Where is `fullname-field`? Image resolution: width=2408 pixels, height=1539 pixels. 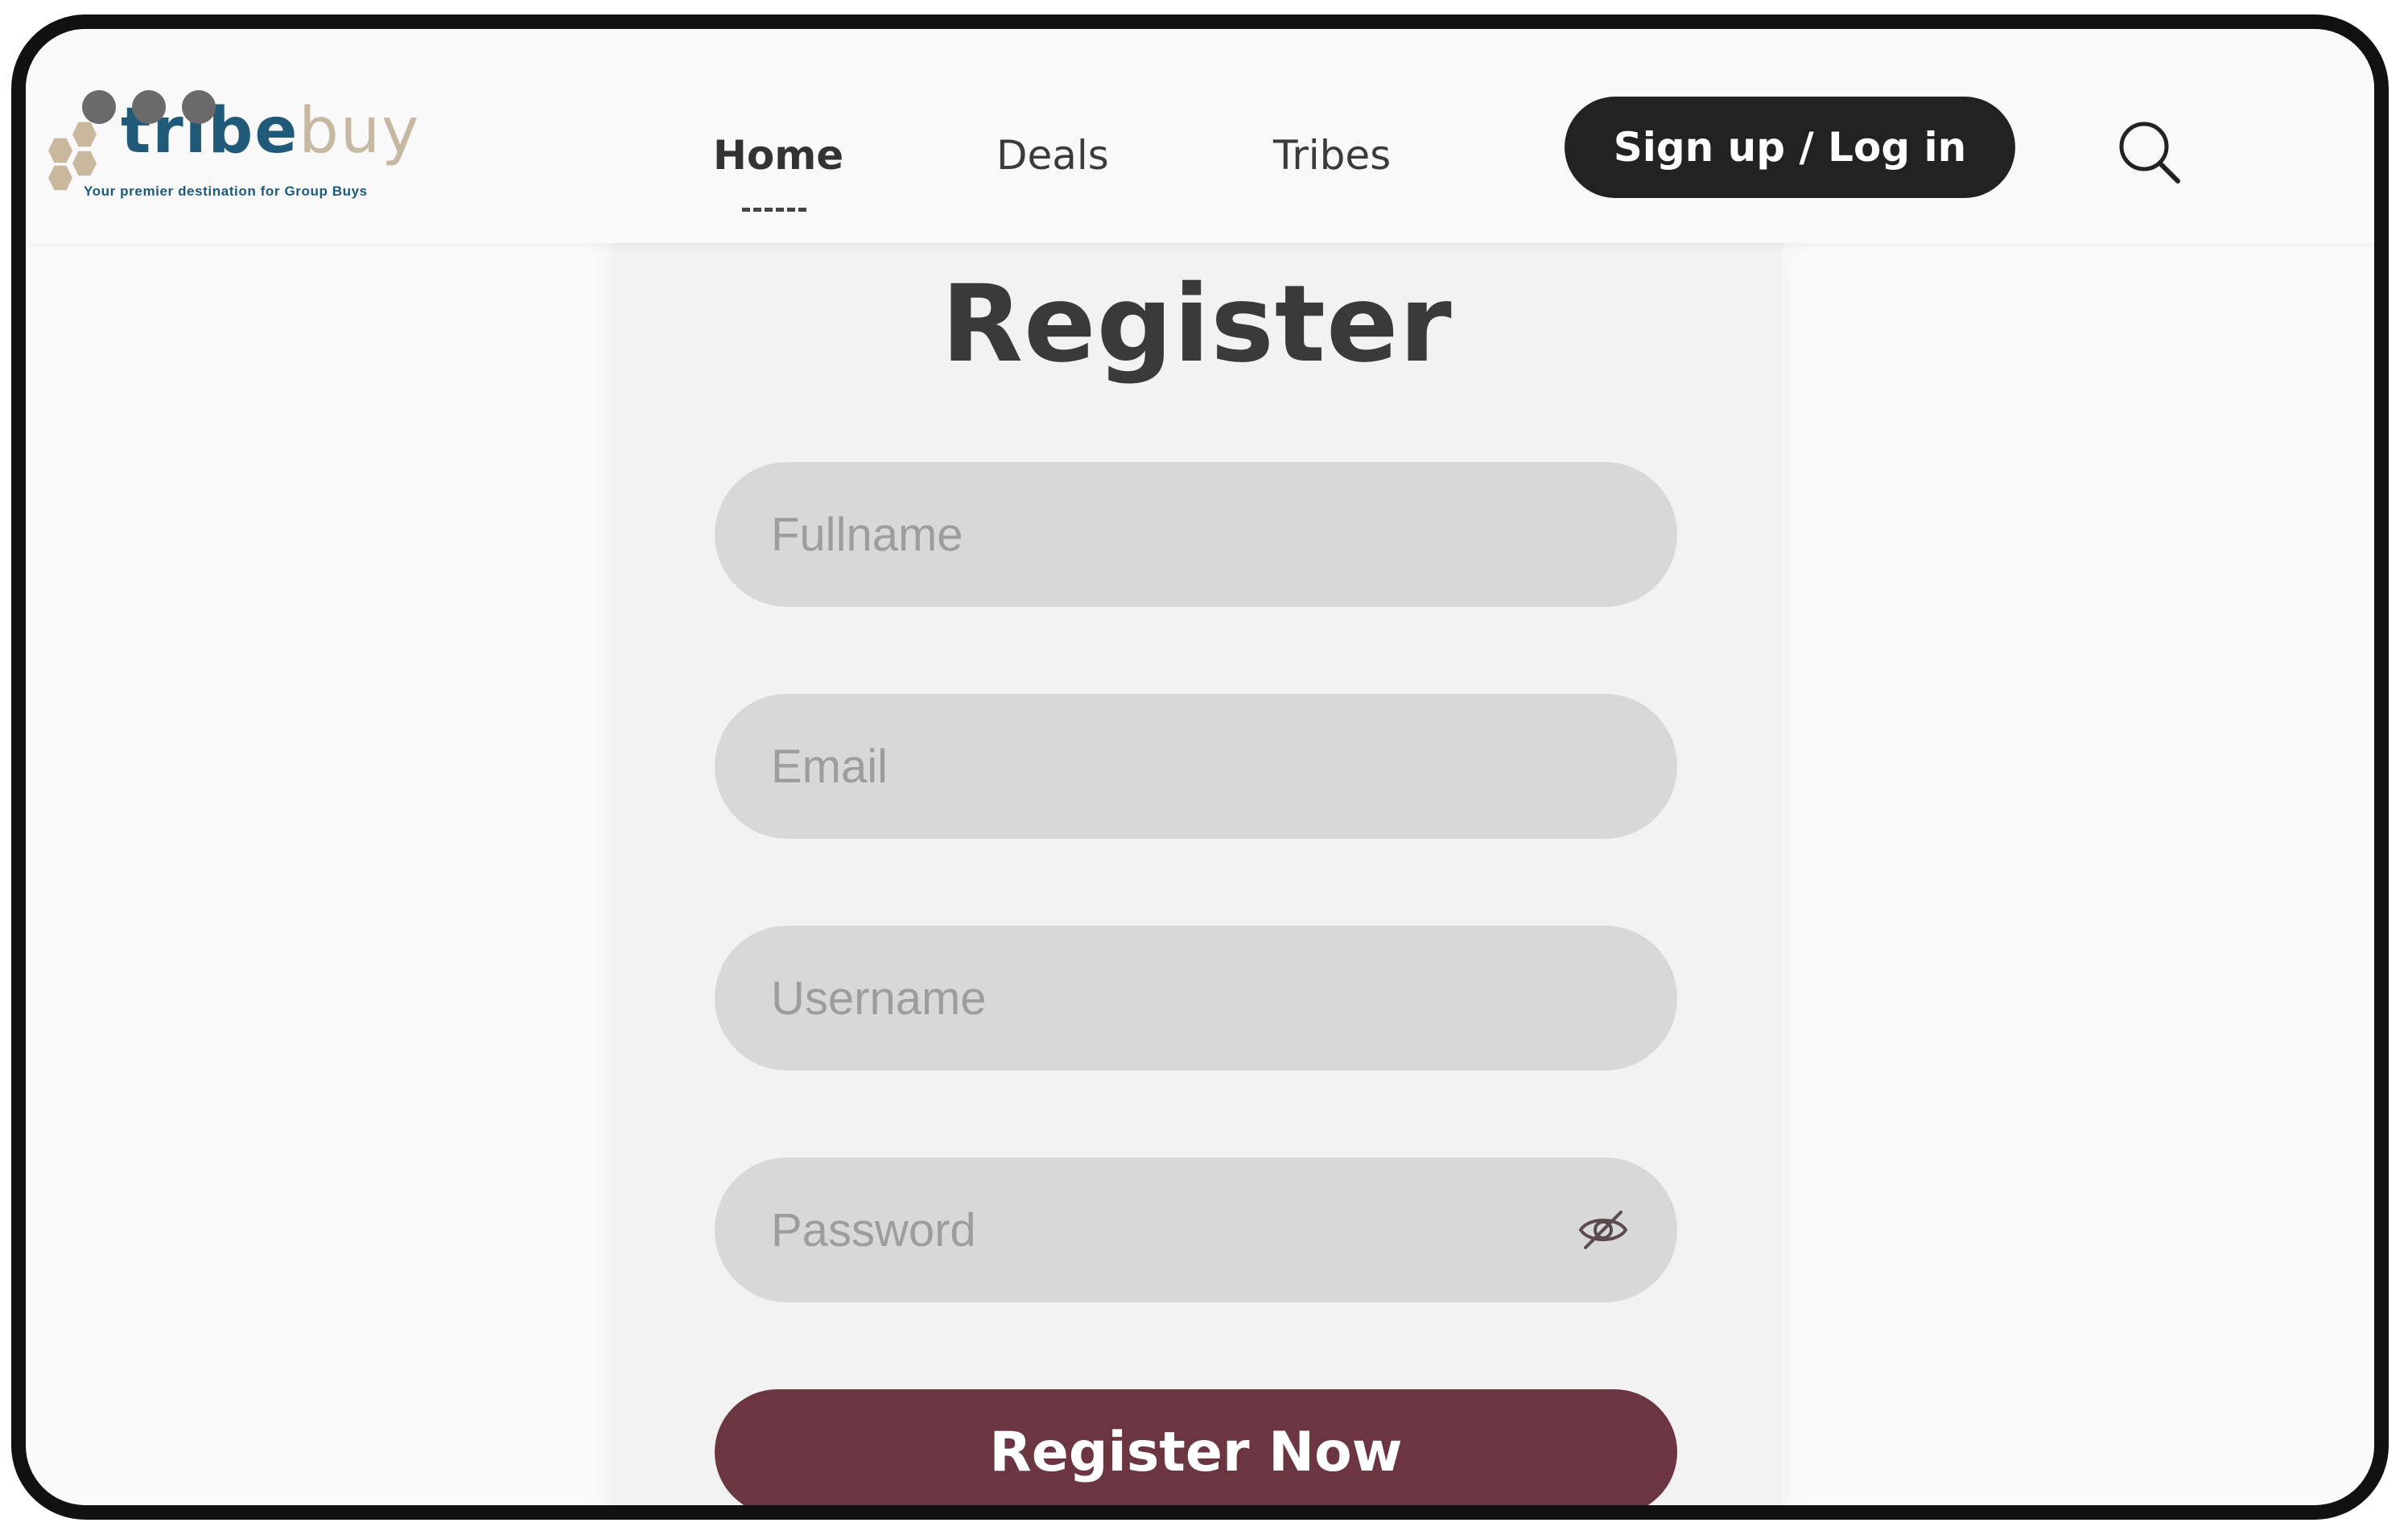 fullname-field is located at coordinates (1196, 534).